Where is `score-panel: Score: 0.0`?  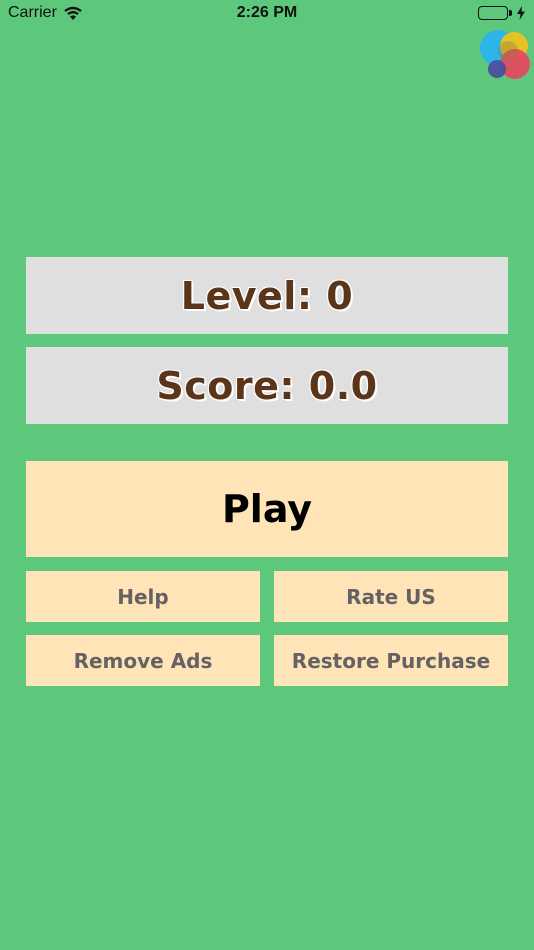
score-panel: Score: 0.0 is located at coordinates (267, 385).